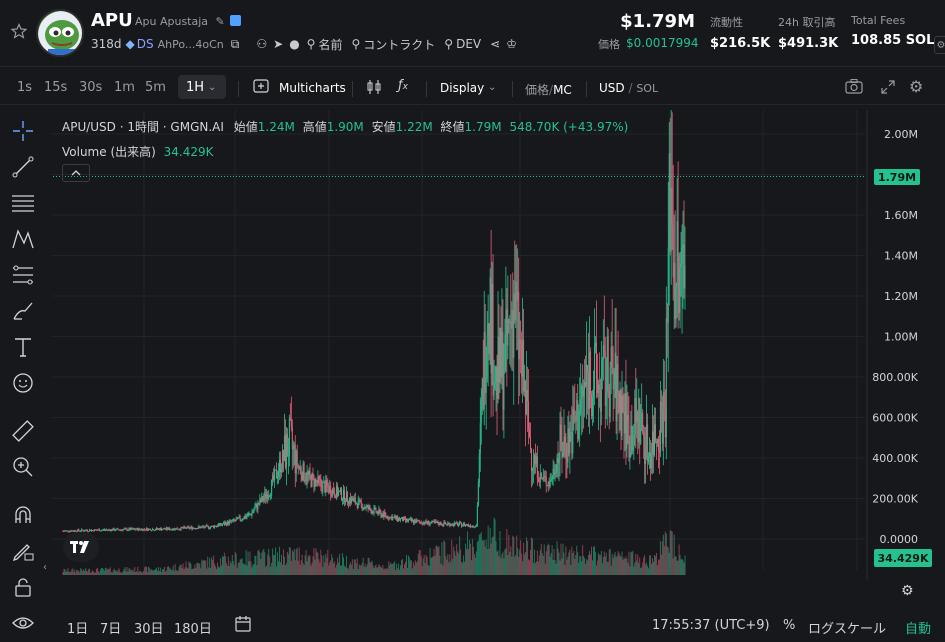  What do you see at coordinates (19, 31) in the screenshot?
I see `star-icon` at bounding box center [19, 31].